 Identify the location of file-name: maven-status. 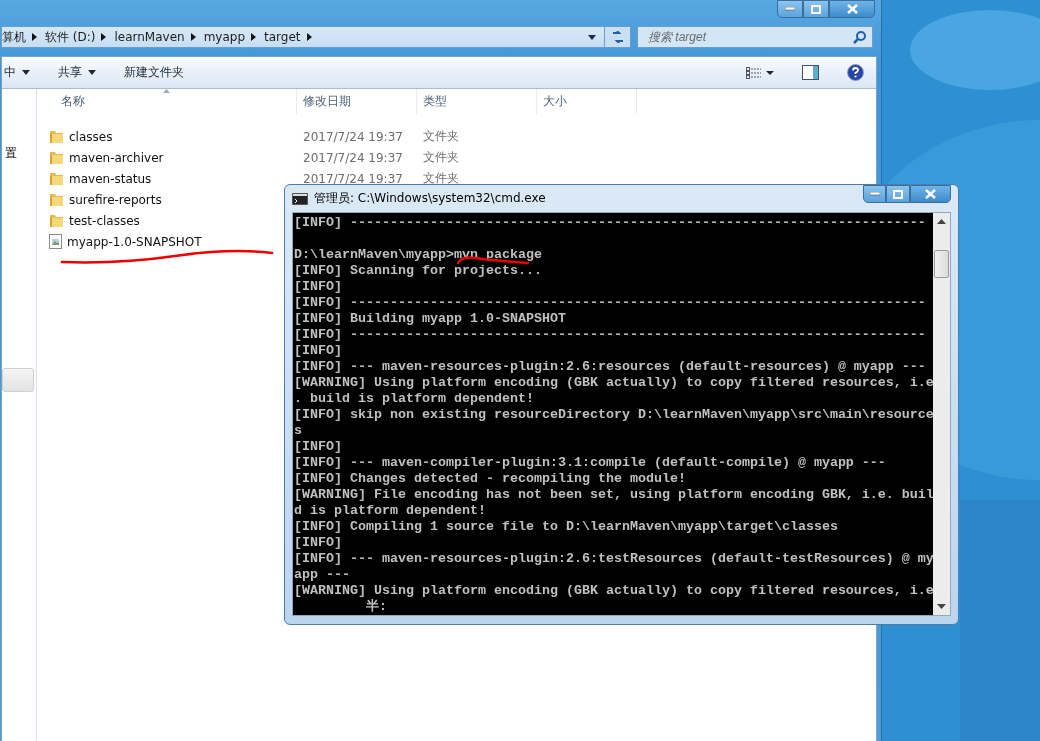
(100, 178).